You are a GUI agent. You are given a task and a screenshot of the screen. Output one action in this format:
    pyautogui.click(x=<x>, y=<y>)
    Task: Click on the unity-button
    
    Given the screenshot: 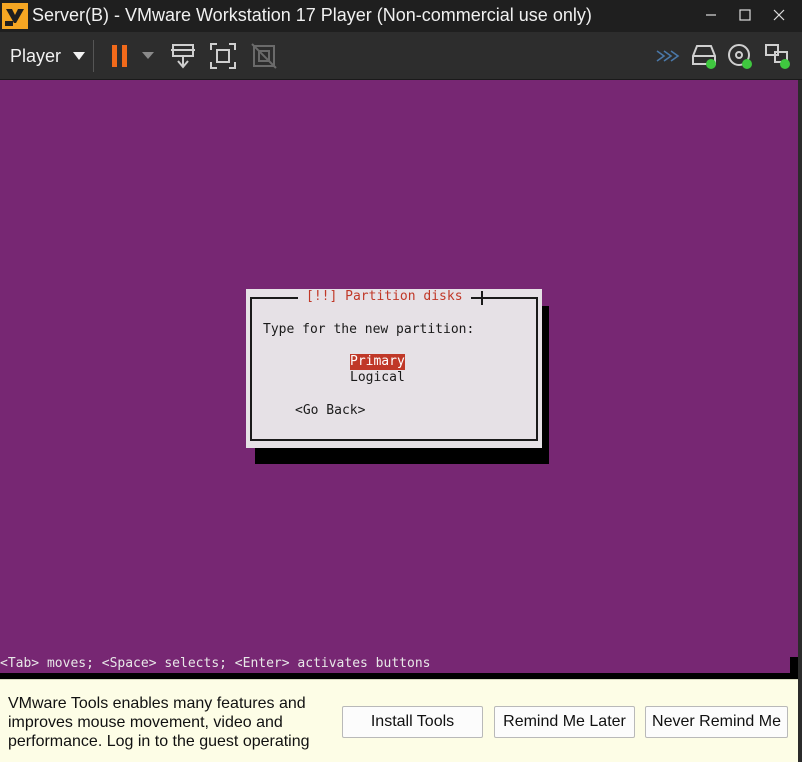 What is the action you would take?
    pyautogui.click(x=264, y=56)
    